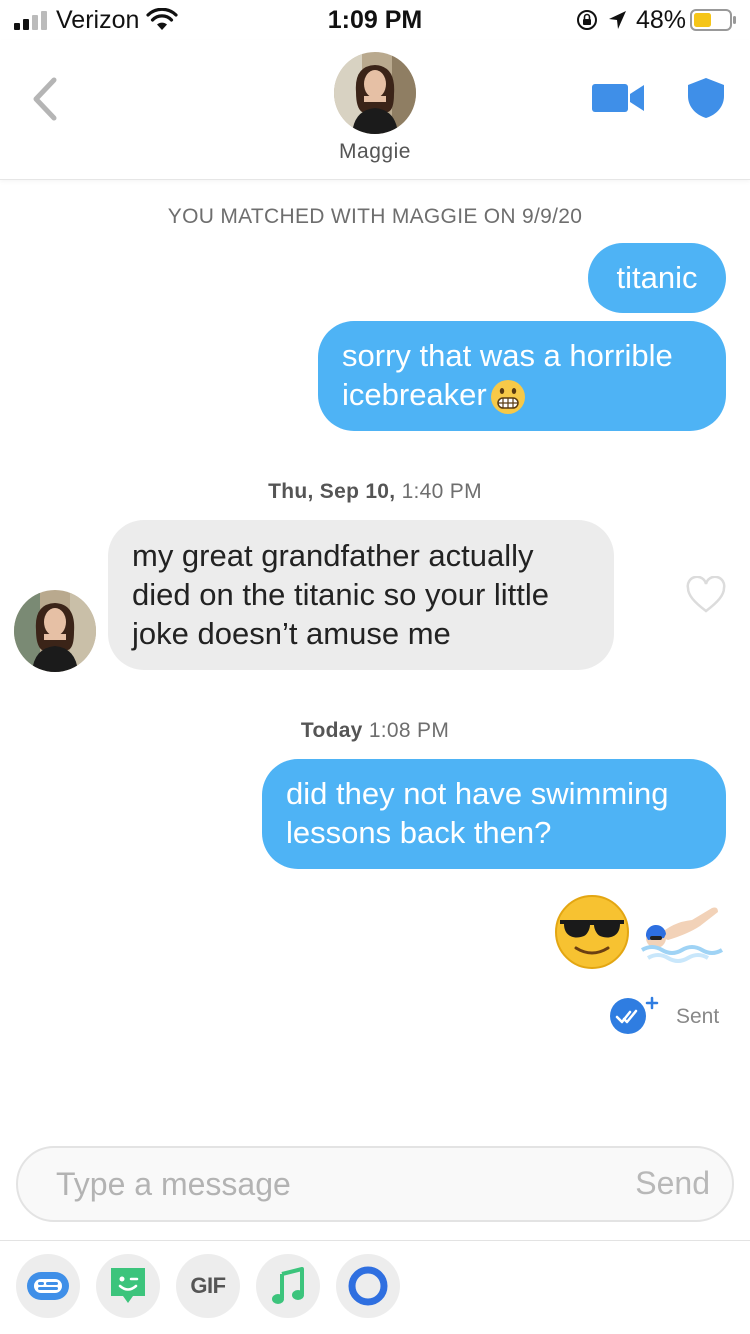 Image resolution: width=750 pixels, height=1334 pixels. I want to click on music-icon, so click(288, 1285).